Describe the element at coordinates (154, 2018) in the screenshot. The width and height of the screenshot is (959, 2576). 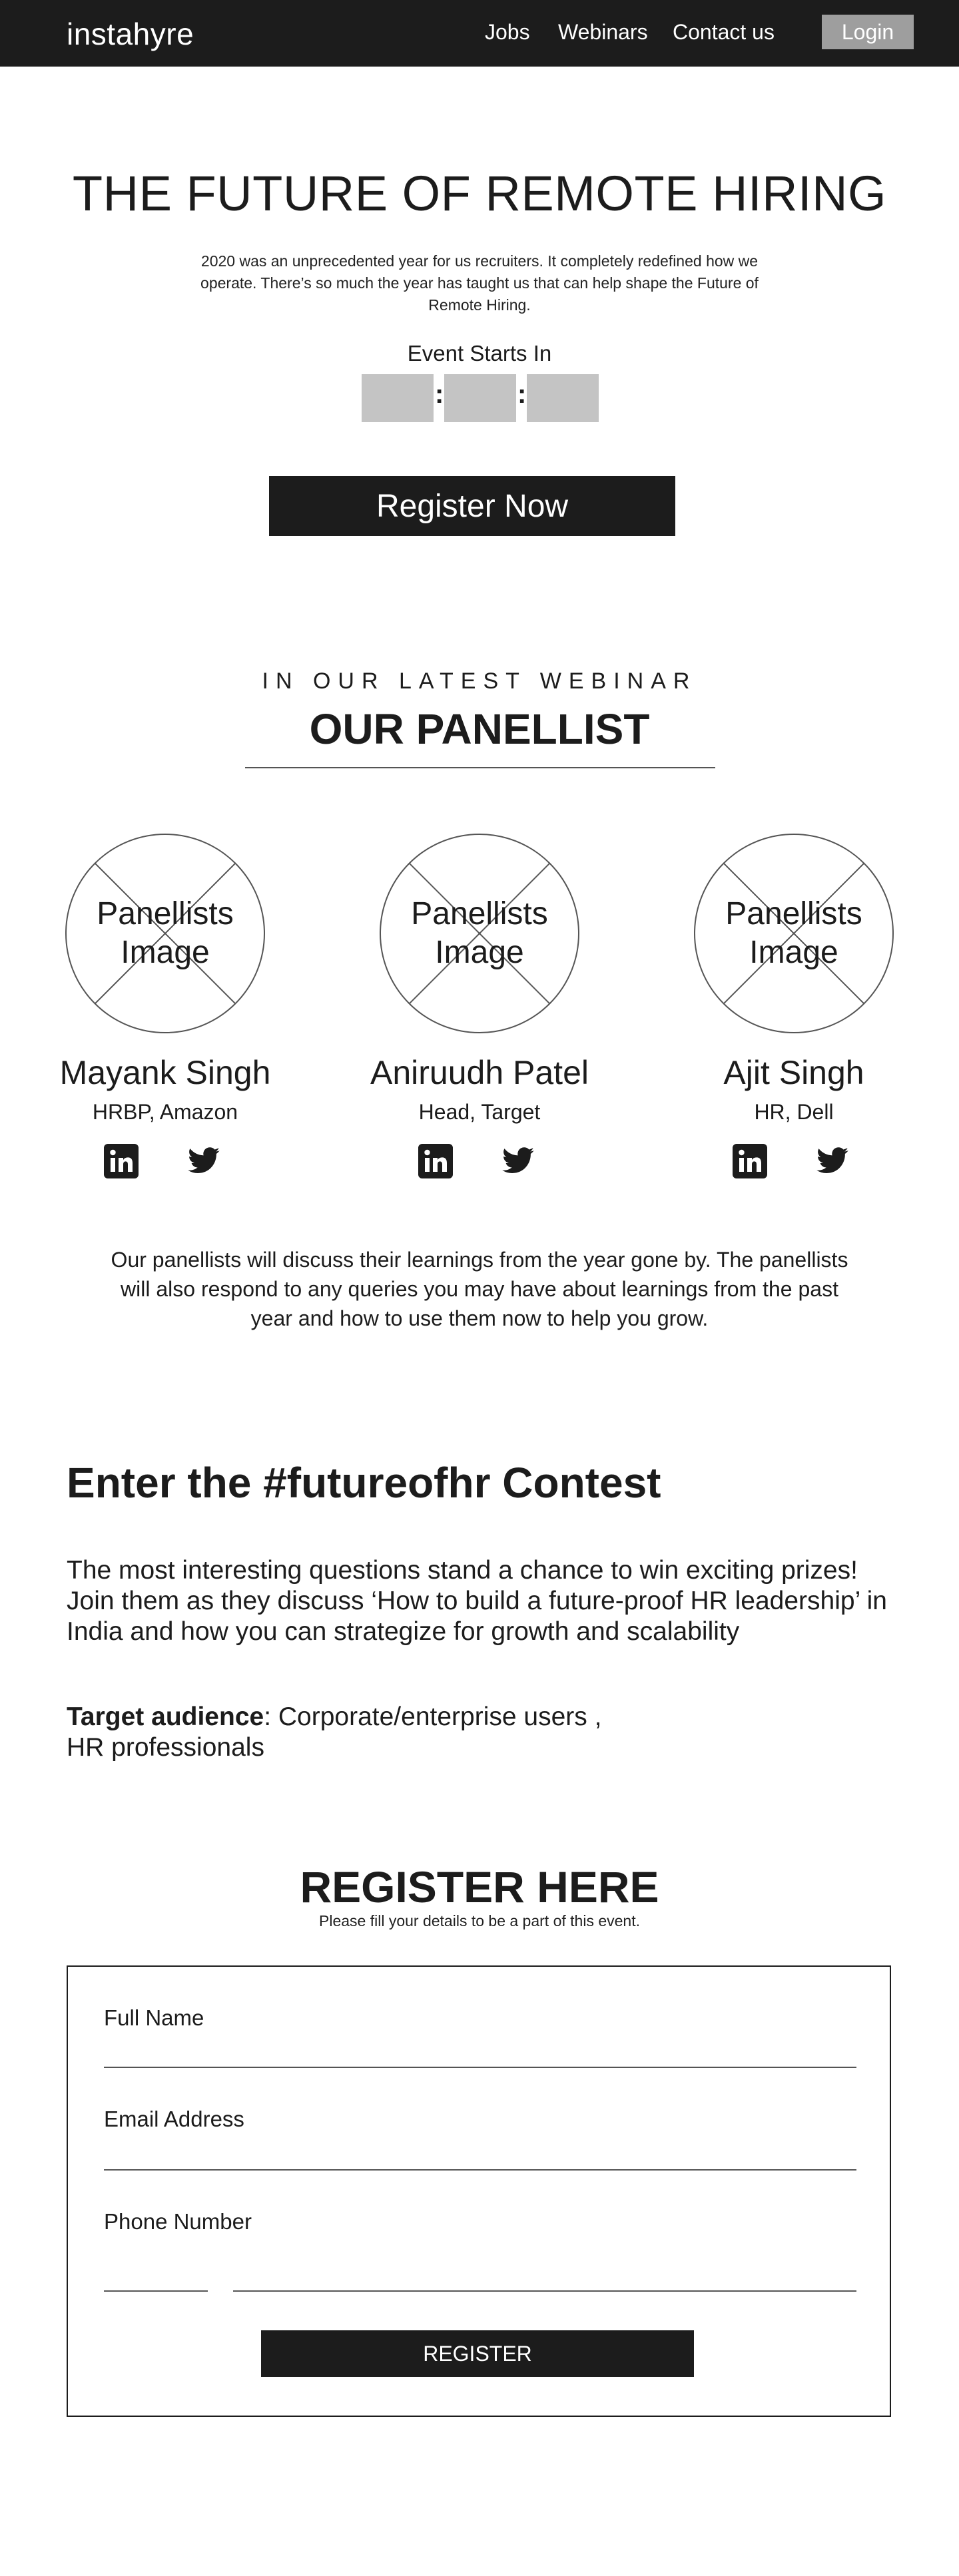
I see `full-name-label: Full Name` at that location.